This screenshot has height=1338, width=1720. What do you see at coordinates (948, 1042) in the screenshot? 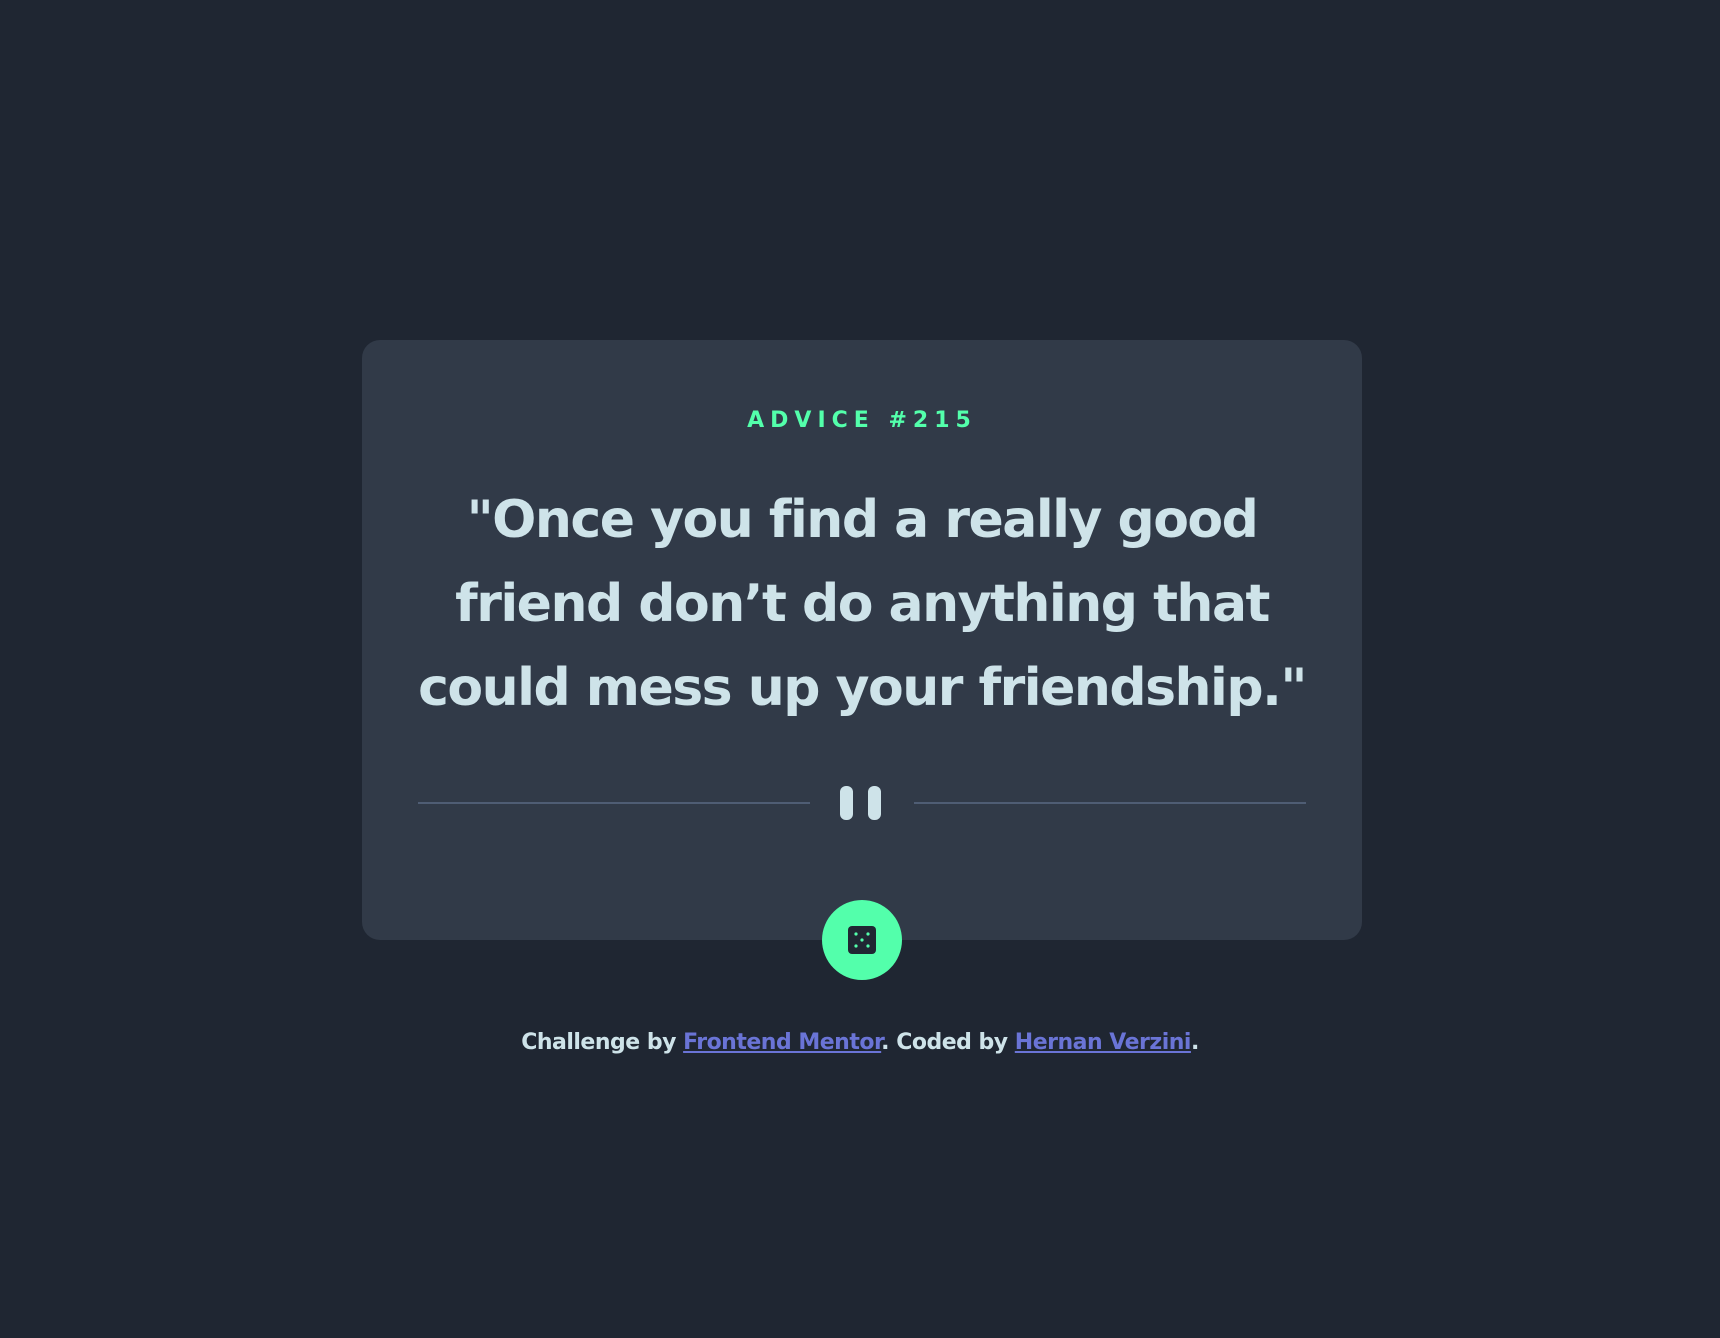
I see `attribution-coded-text: . Coded by` at bounding box center [948, 1042].